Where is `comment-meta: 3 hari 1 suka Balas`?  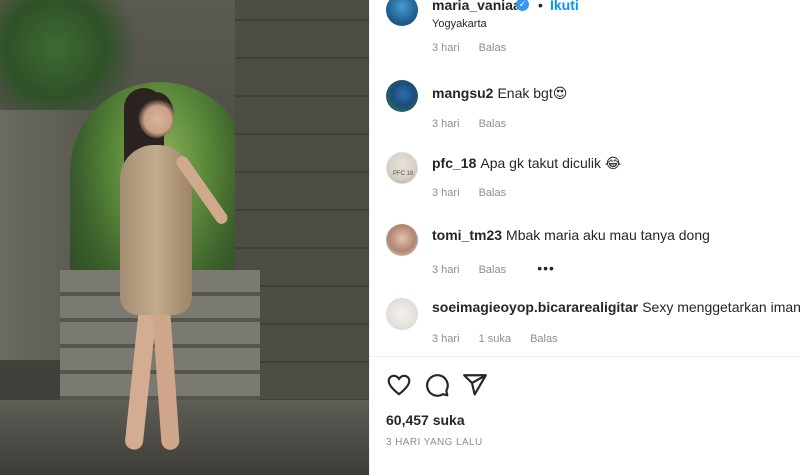 comment-meta: 3 hari 1 suka Balas is located at coordinates (503, 339).